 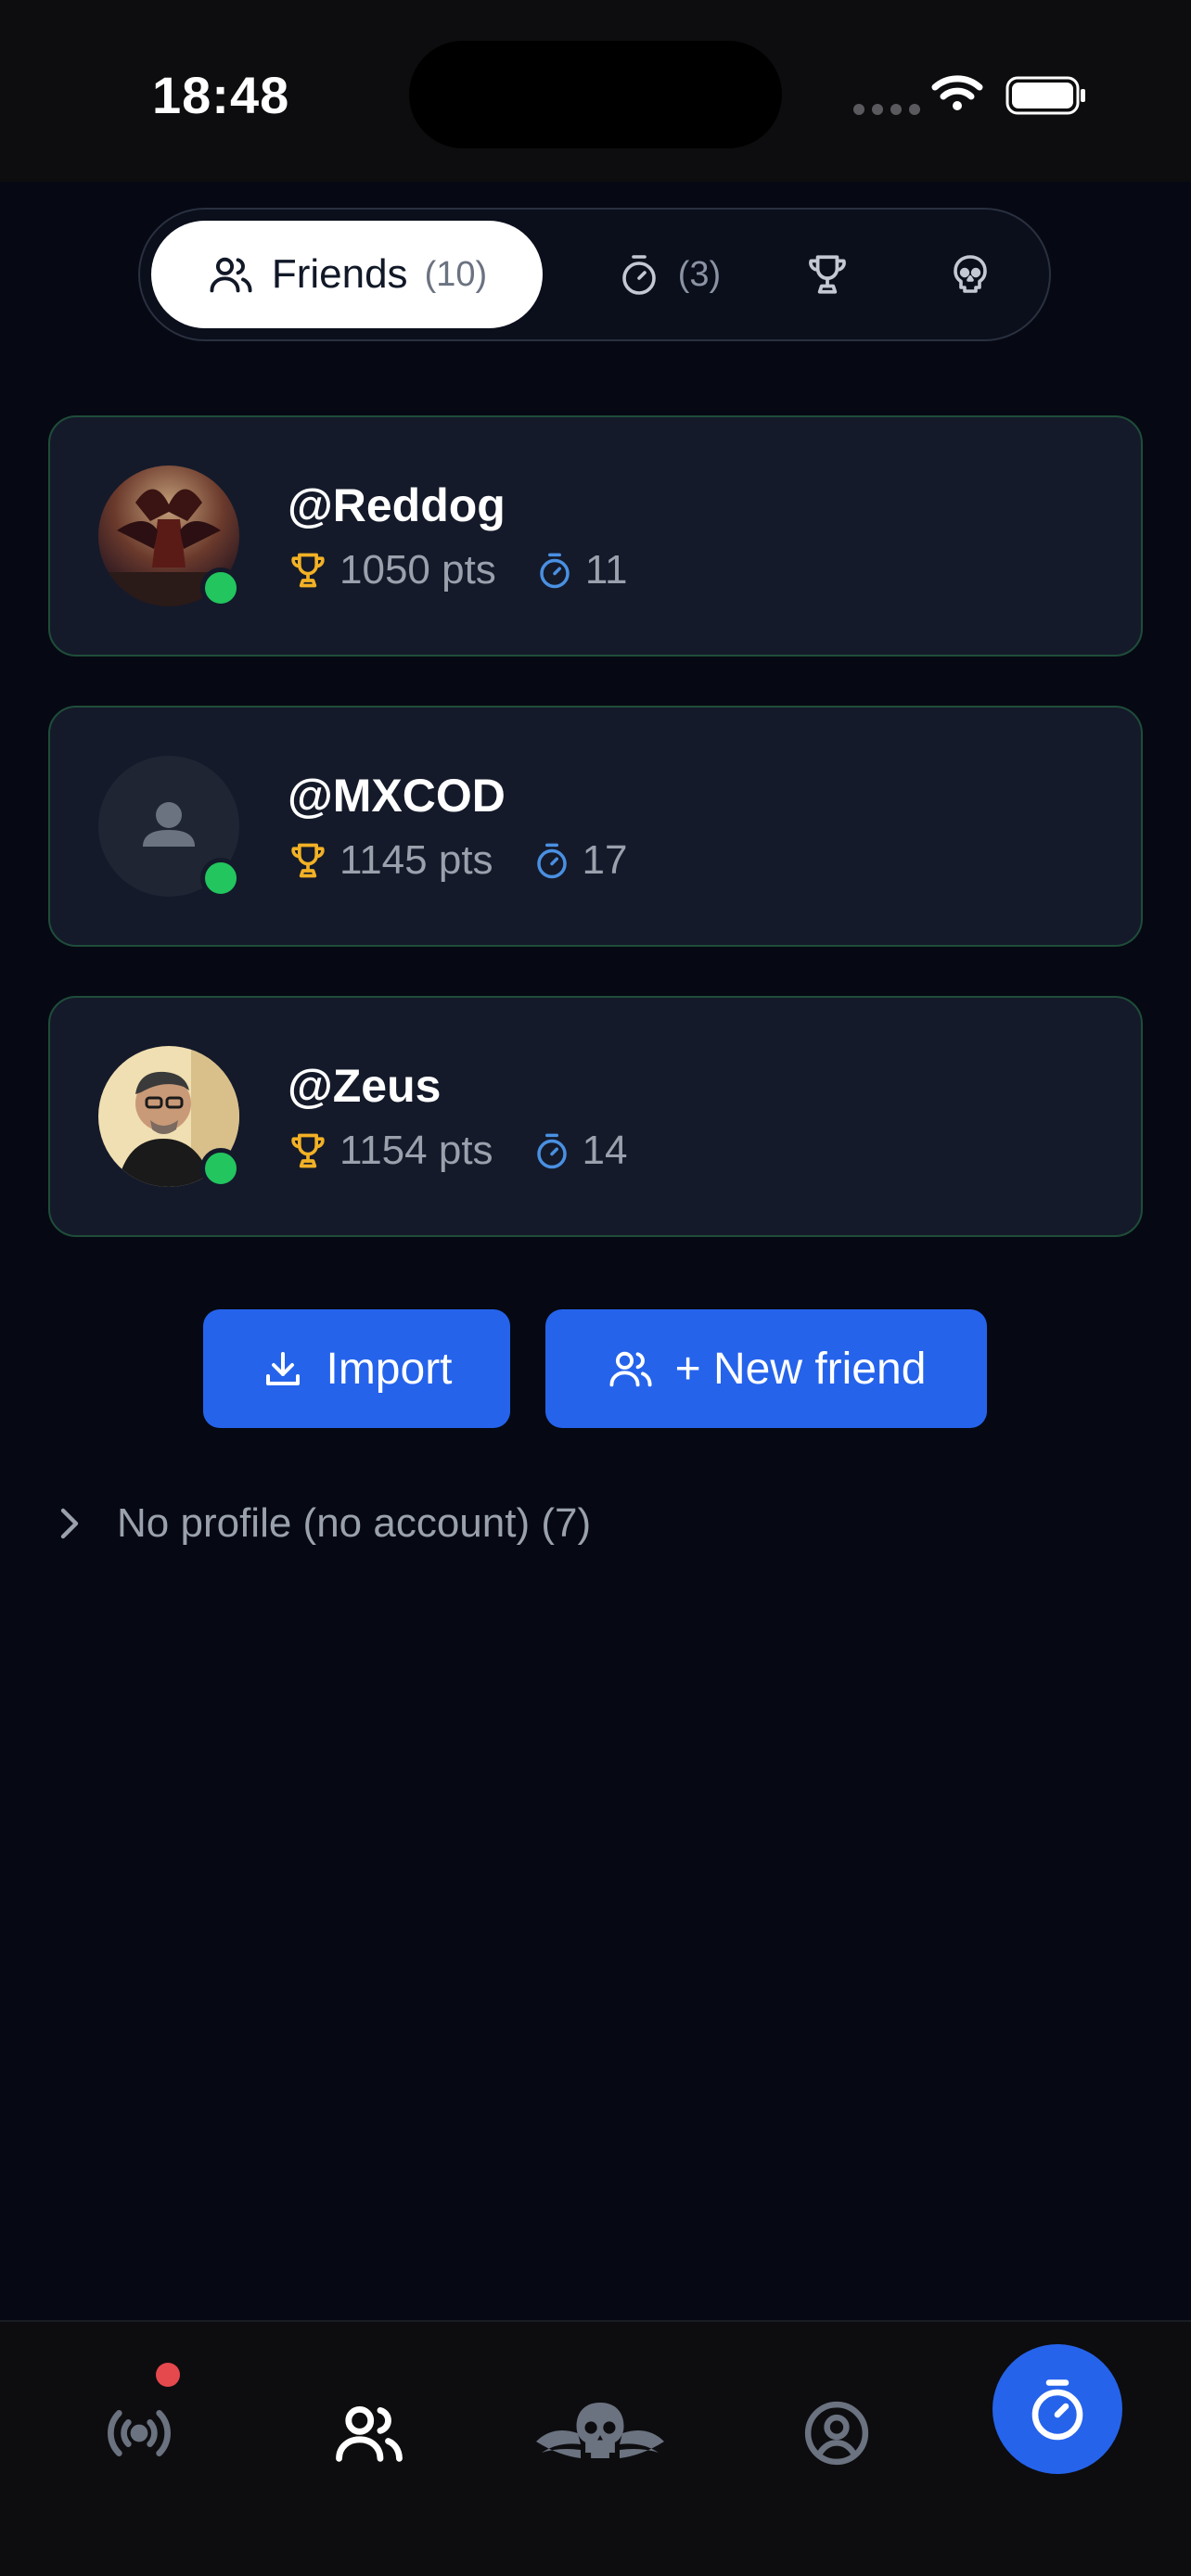 I want to click on tab-friends: Friends (10), so click(x=347, y=274).